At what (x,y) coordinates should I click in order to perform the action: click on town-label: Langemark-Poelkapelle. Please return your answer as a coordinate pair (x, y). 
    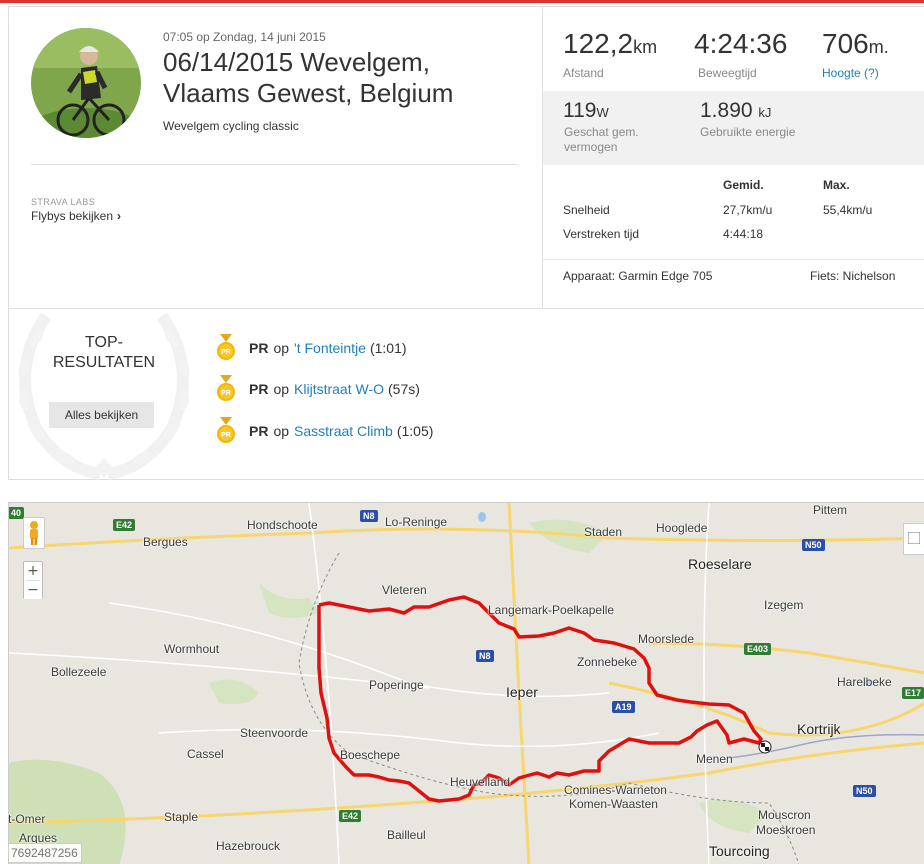
    Looking at the image, I should click on (551, 610).